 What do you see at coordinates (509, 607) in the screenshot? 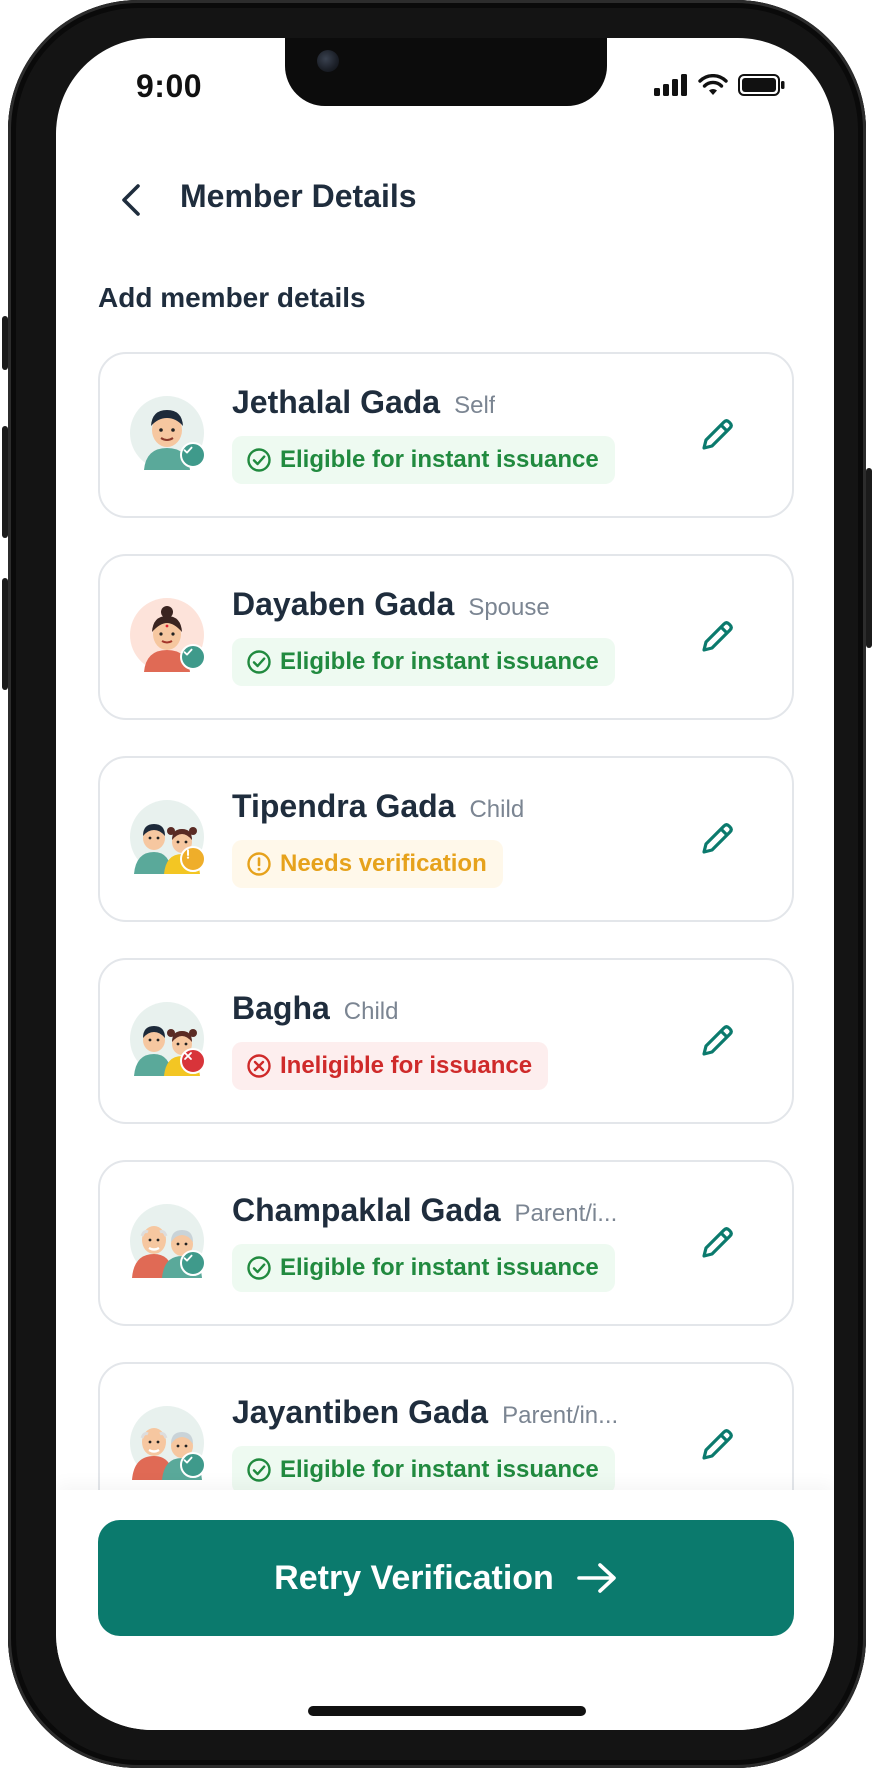
I see `member-relation: Spouse` at bounding box center [509, 607].